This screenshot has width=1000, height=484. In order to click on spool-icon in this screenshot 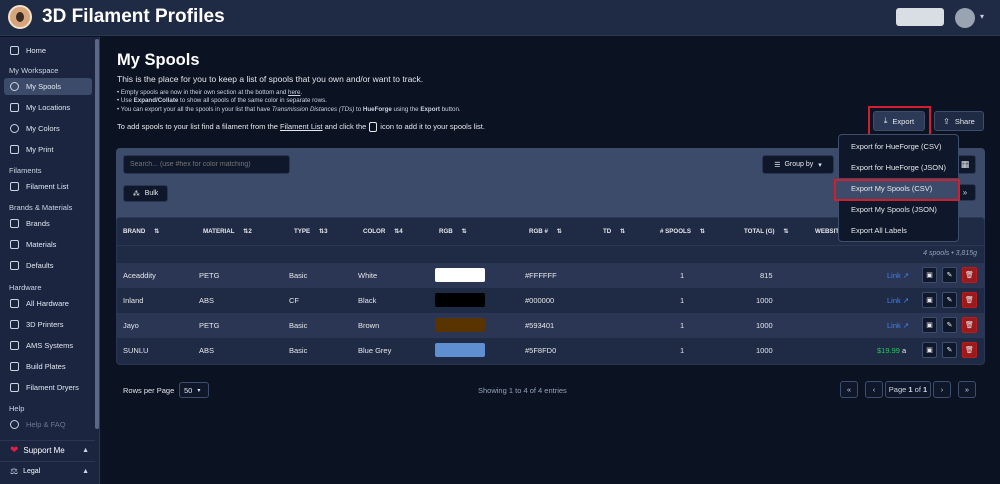, I will do `click(14, 86)`.